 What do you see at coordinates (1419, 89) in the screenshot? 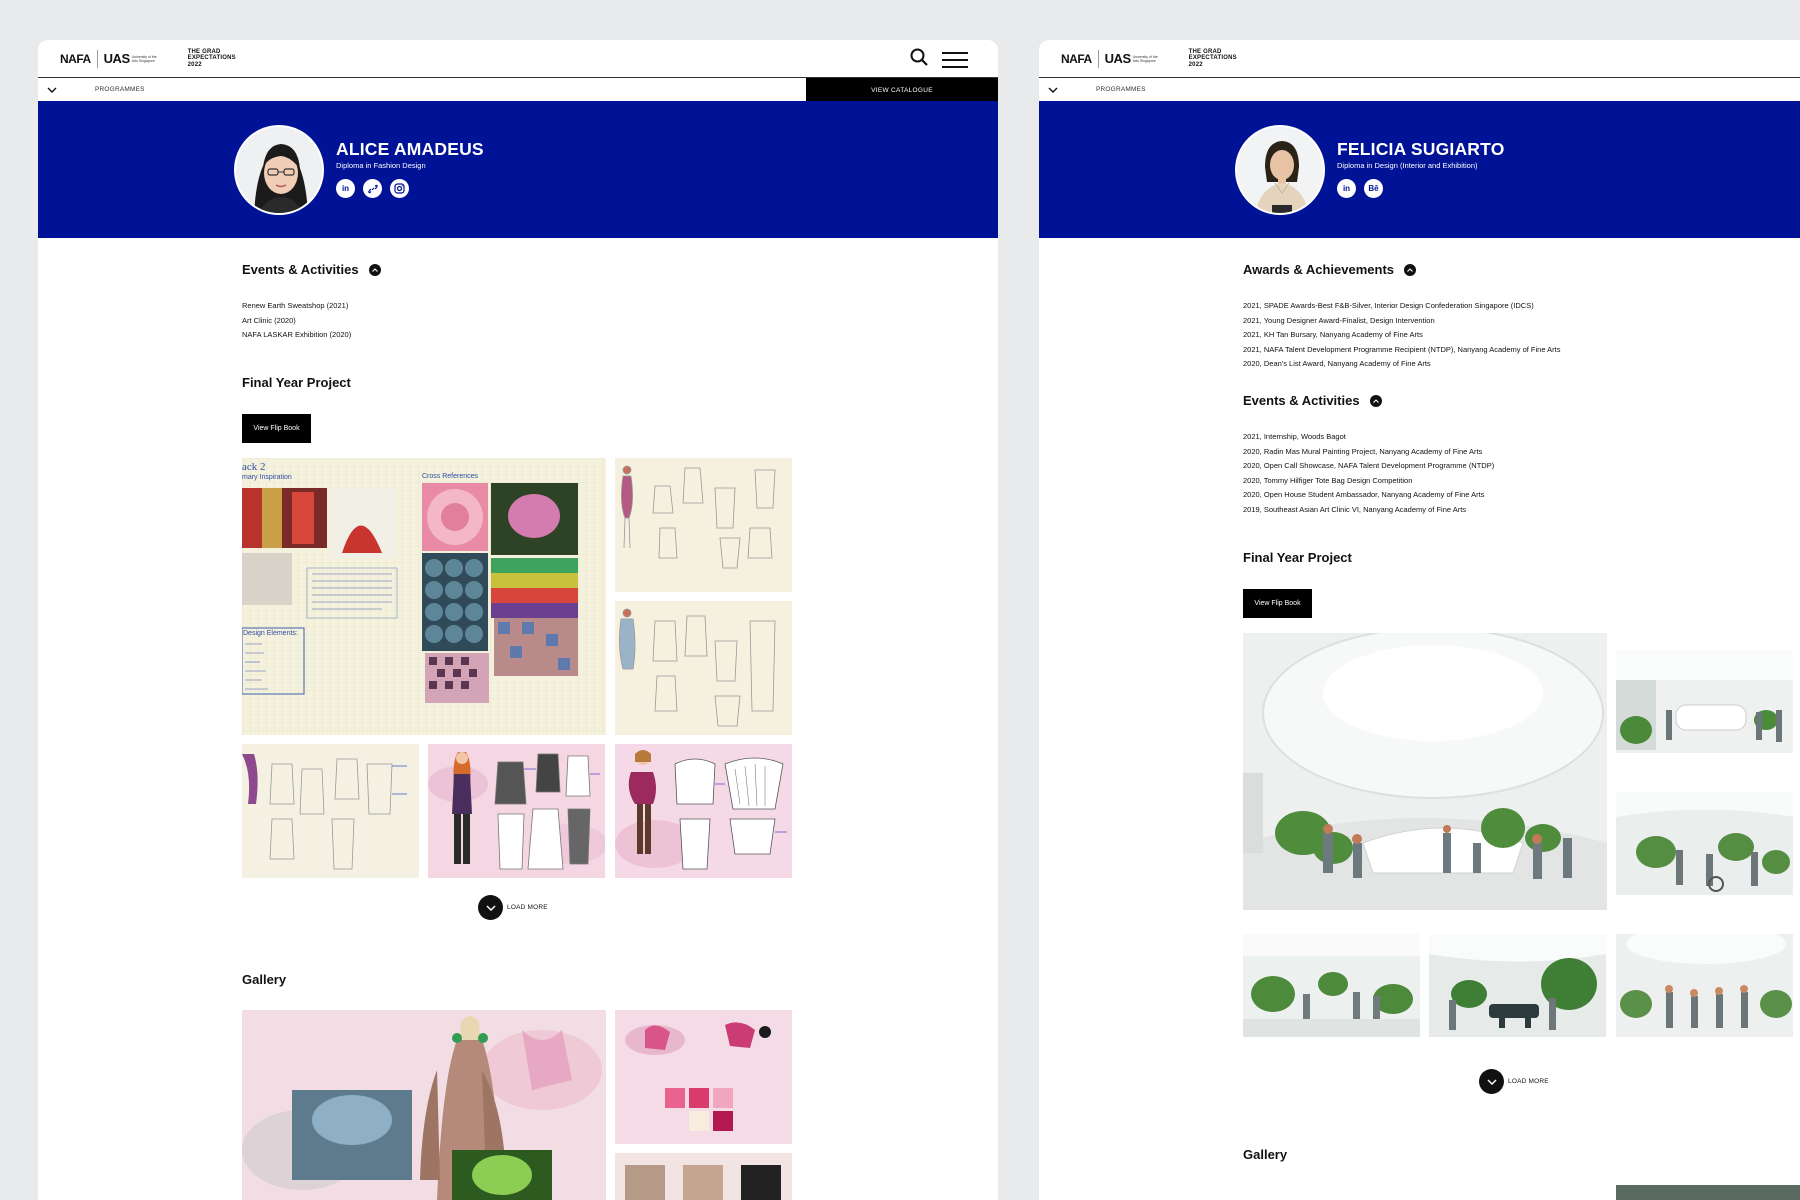
I see `programmes-bar: PROGRAMMES` at bounding box center [1419, 89].